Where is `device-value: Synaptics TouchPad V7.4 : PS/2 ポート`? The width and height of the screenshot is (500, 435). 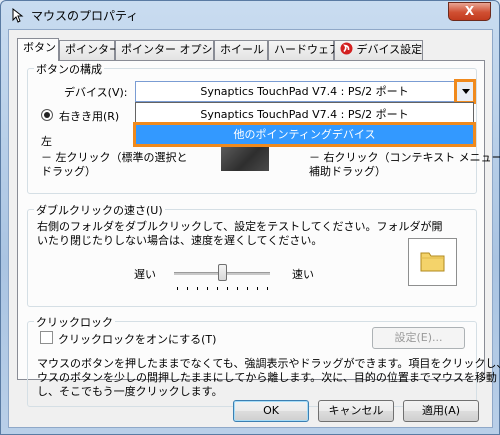 device-value: Synaptics TouchPad V7.4 : PS/2 ポート is located at coordinates (304, 91).